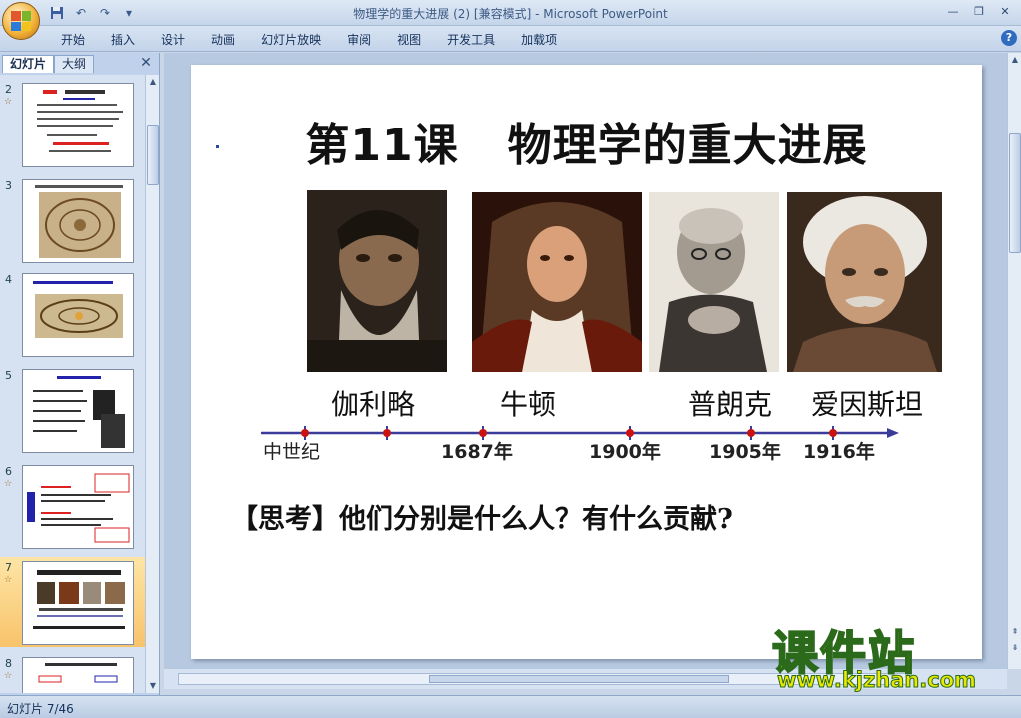 This screenshot has height=718, width=1021. I want to click on slide-number: 6, so click(8, 471).